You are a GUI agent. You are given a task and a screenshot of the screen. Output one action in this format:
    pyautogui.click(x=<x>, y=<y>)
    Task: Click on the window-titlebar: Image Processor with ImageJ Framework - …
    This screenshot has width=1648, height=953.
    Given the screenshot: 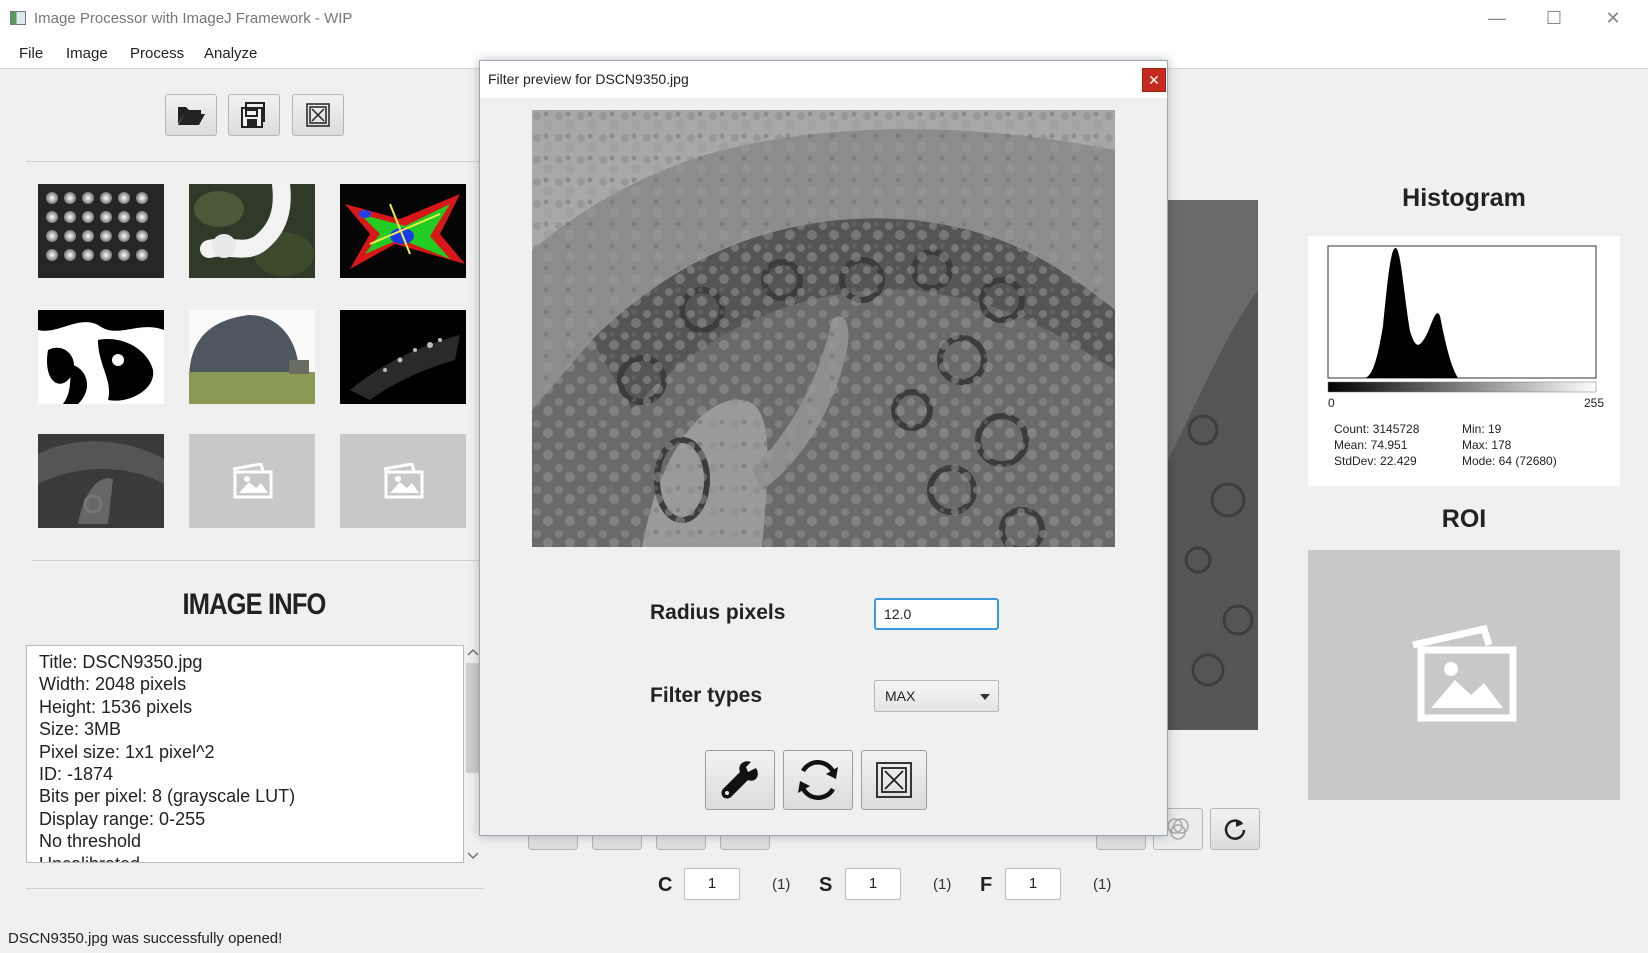 What is the action you would take?
    pyautogui.click(x=824, y=18)
    